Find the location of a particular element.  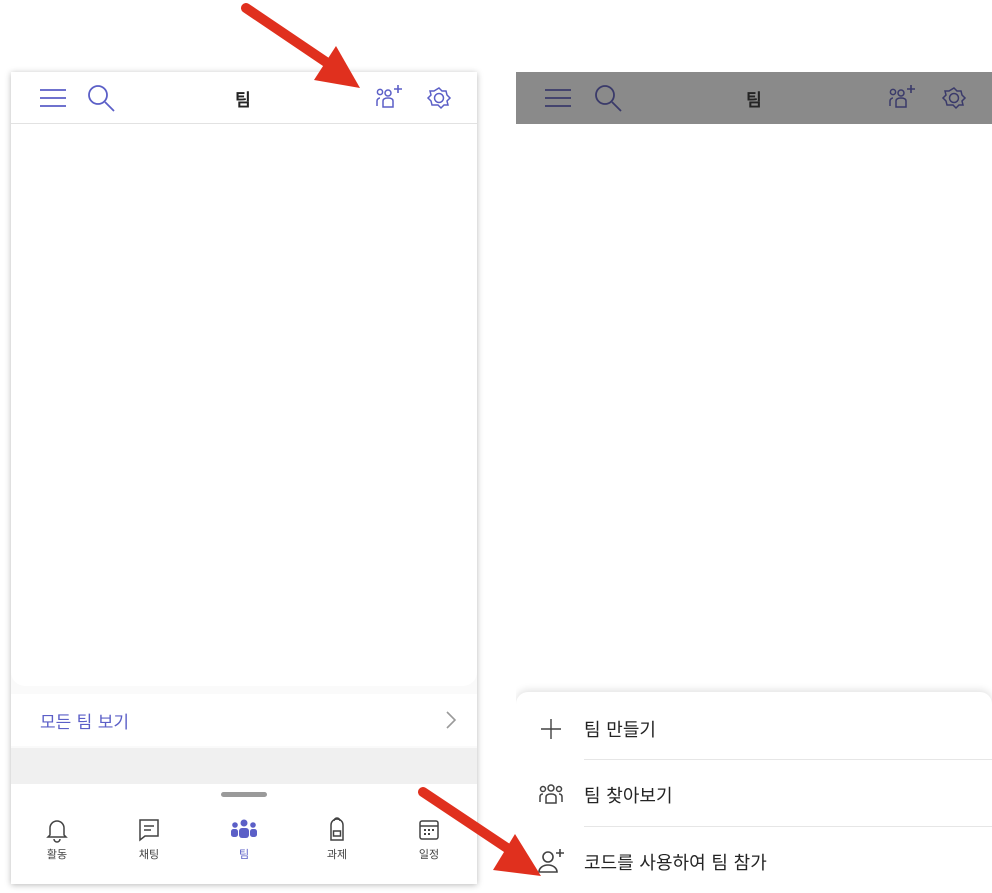

tab-label: 활동 is located at coordinates (57, 854).